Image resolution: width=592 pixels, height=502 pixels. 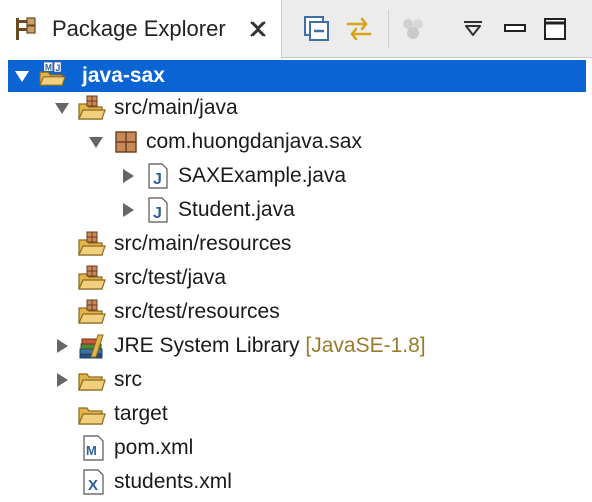 I want to click on tree-item-package: com.huongdanjava.sax, so click(x=297, y=142).